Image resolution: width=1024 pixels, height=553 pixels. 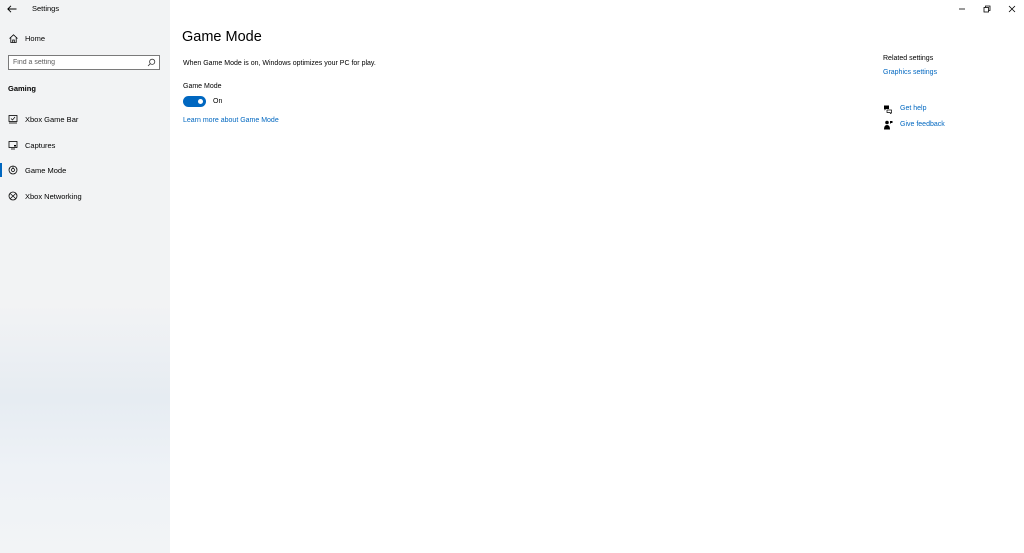 I want to click on toggle-state-text: On, so click(x=218, y=101).